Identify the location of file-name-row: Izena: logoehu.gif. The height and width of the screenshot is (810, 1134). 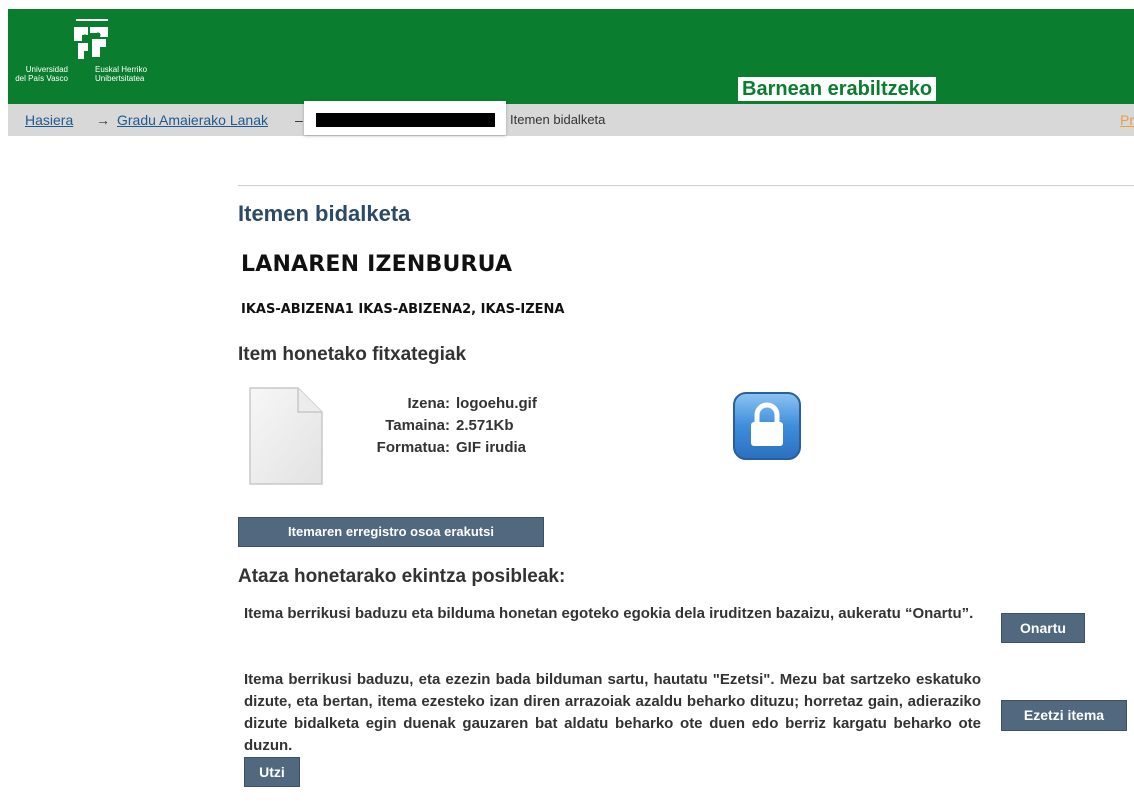
(438, 404).